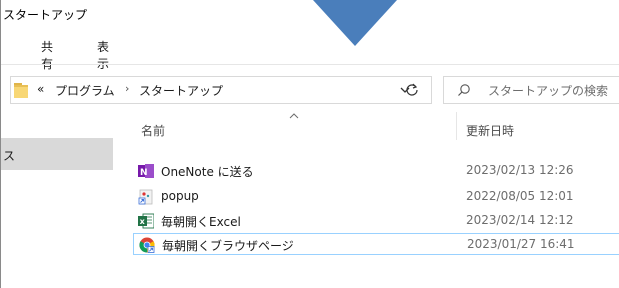 This screenshot has width=619, height=288. Describe the element at coordinates (85, 90) in the screenshot. I see `breadcrumb-programs: プログラム` at that location.